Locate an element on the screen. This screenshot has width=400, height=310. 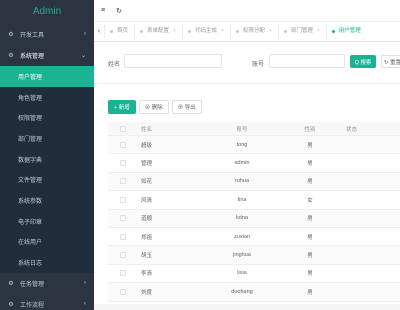
add-button: + 新增 is located at coordinates (122, 107).